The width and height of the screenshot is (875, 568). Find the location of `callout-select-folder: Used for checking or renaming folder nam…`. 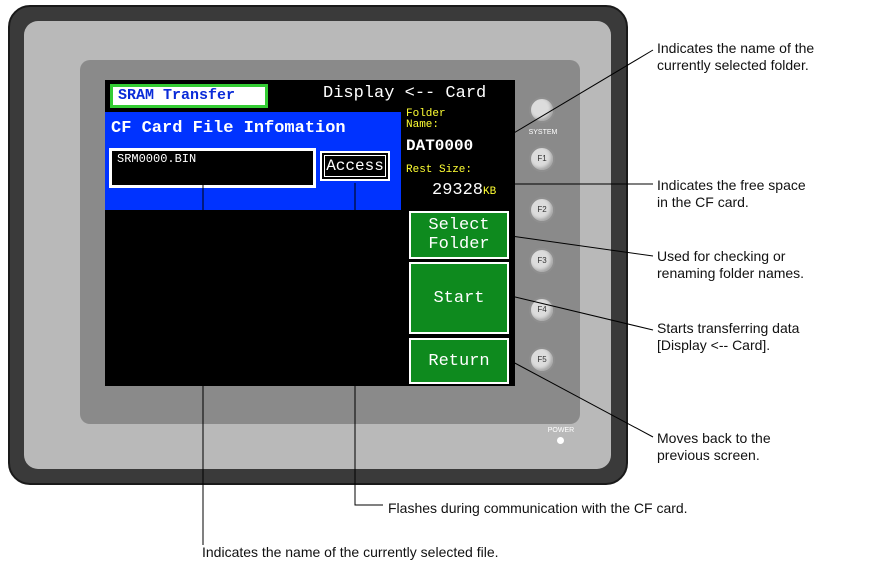

callout-select-folder: Used for checking or renaming folder nam… is located at coordinates (731, 264).